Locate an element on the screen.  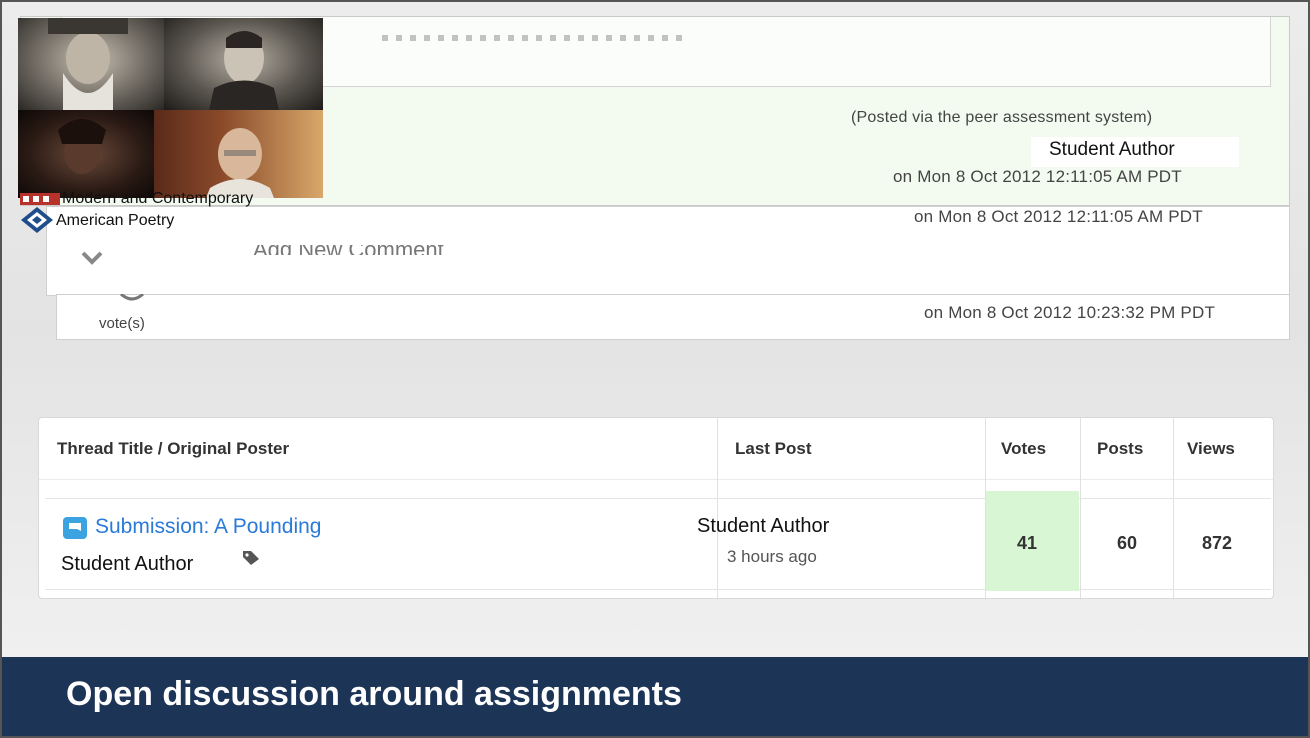
vote-count-label: vote(s) is located at coordinates (122, 323).